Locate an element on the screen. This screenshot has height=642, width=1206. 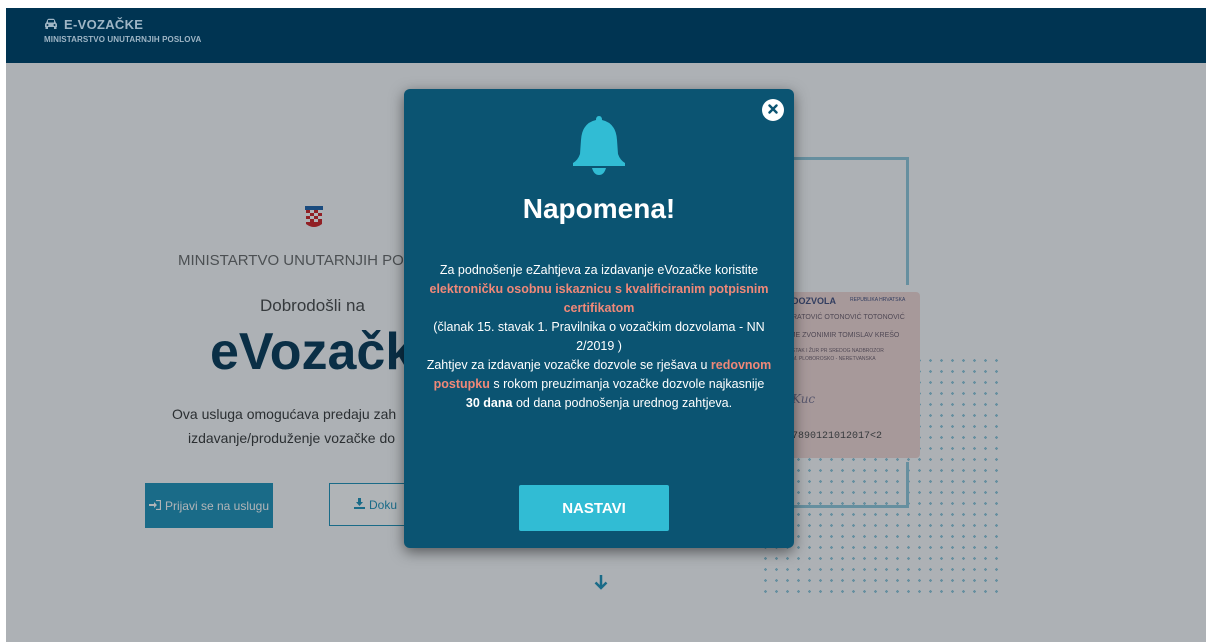
message-bold-days: 30 dana is located at coordinates (489, 403).